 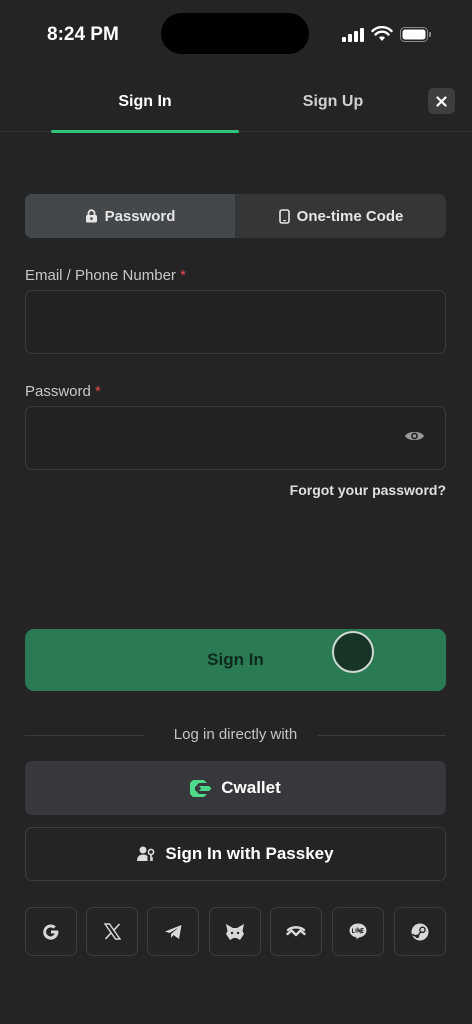 I want to click on auth-tabs: Sign In Sign Up, so click(x=236, y=102).